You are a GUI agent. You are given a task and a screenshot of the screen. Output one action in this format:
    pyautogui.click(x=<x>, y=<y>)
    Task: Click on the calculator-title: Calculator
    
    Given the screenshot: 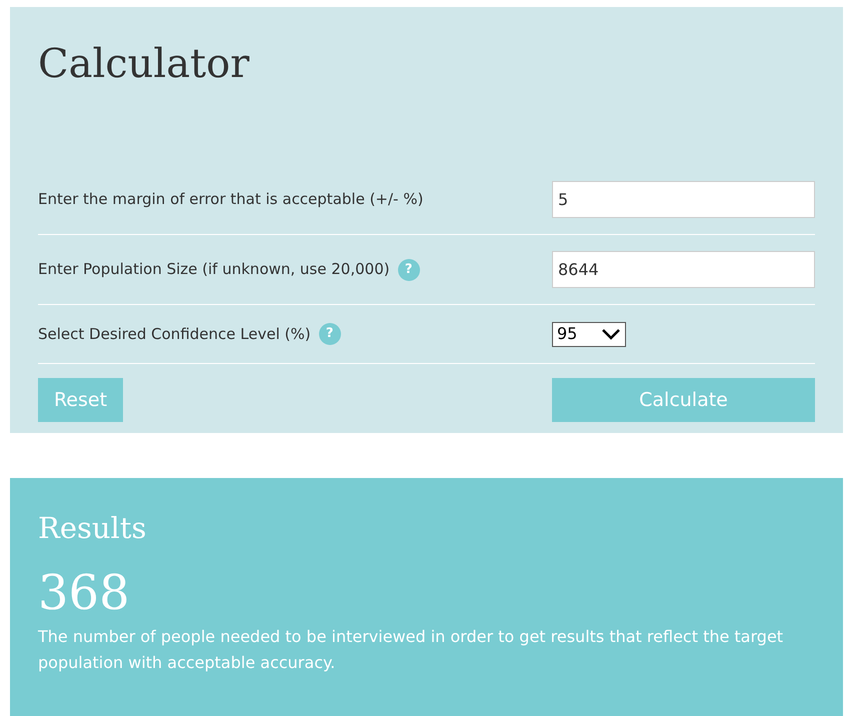 What is the action you would take?
    pyautogui.click(x=144, y=64)
    